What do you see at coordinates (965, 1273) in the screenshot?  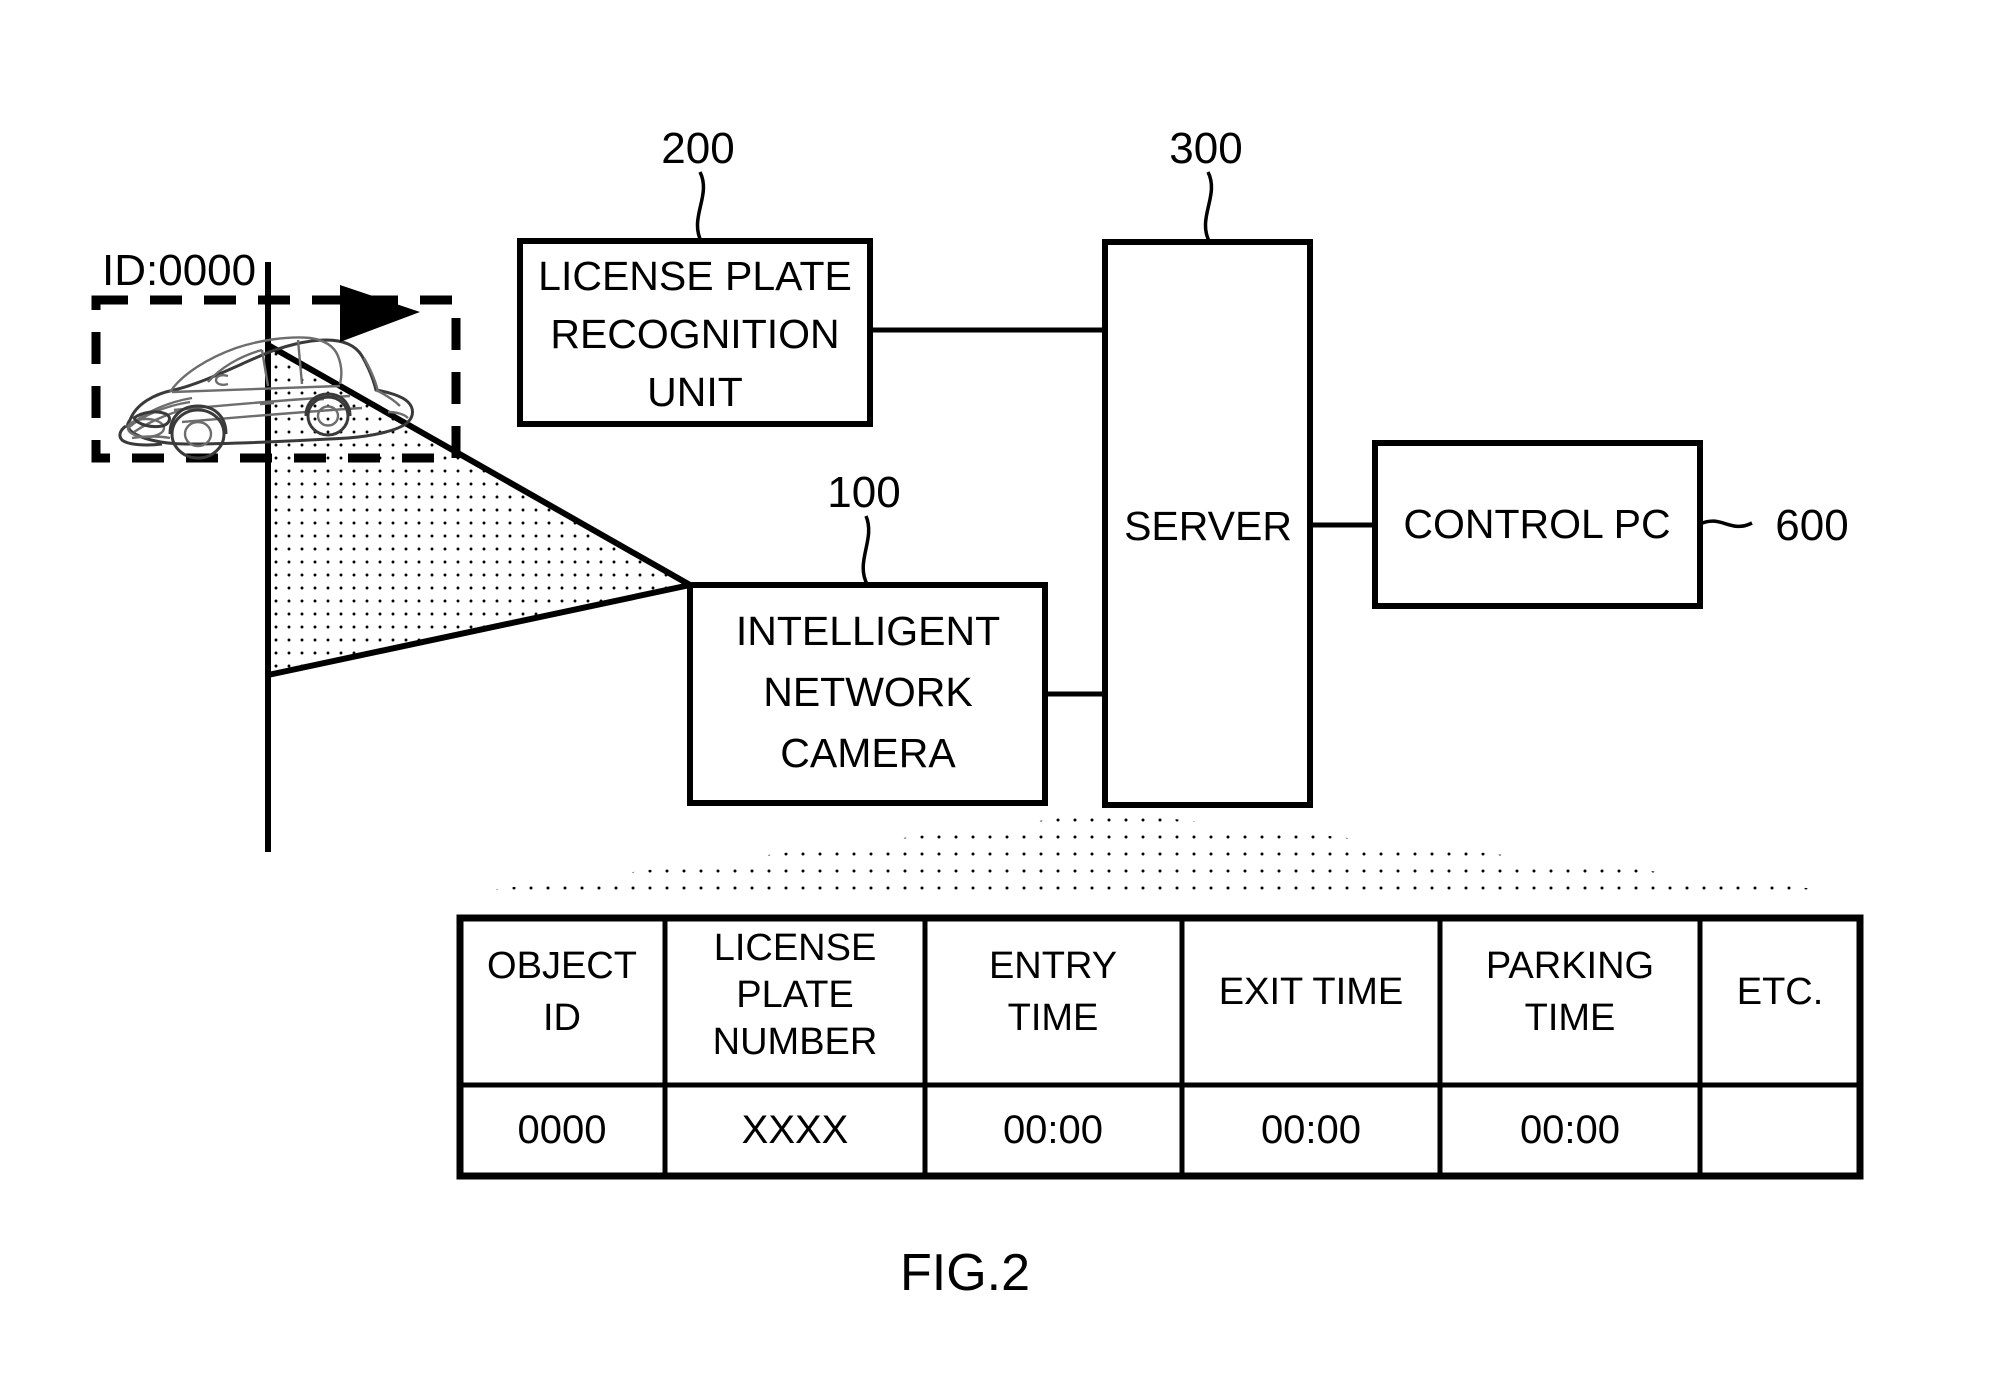 I see `figure-caption: FIG.2` at bounding box center [965, 1273].